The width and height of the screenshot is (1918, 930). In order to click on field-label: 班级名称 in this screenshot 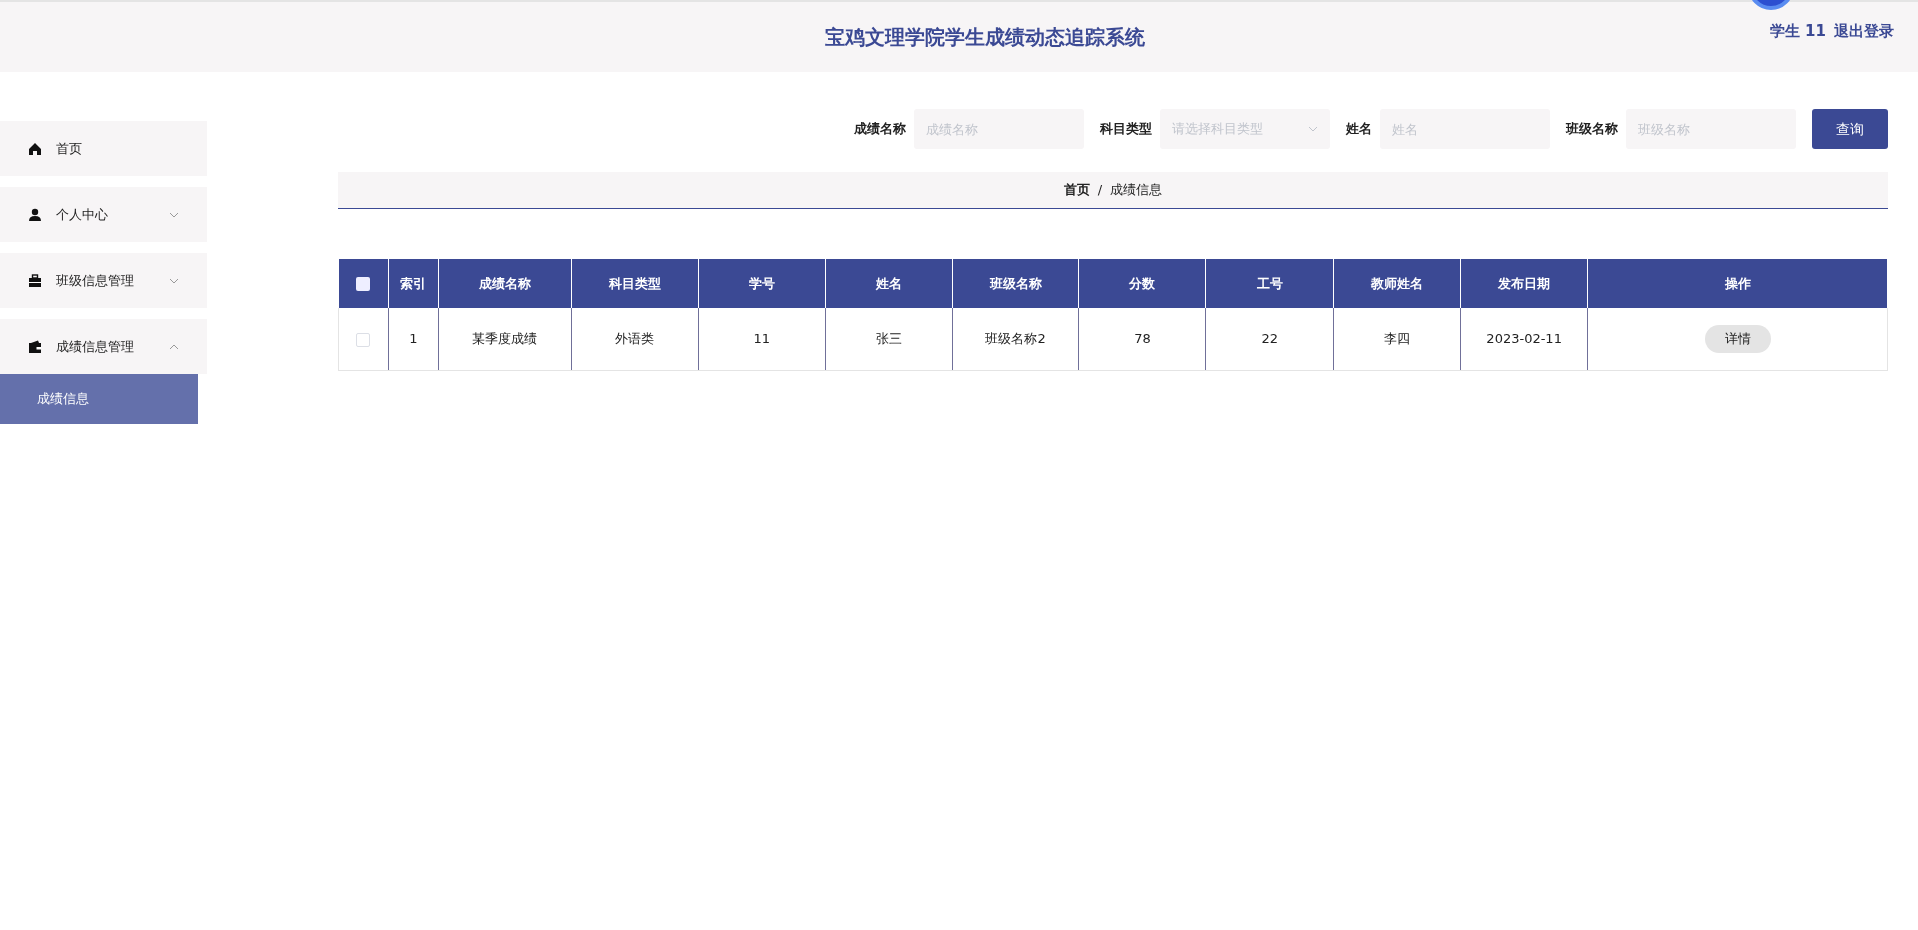, I will do `click(1592, 129)`.